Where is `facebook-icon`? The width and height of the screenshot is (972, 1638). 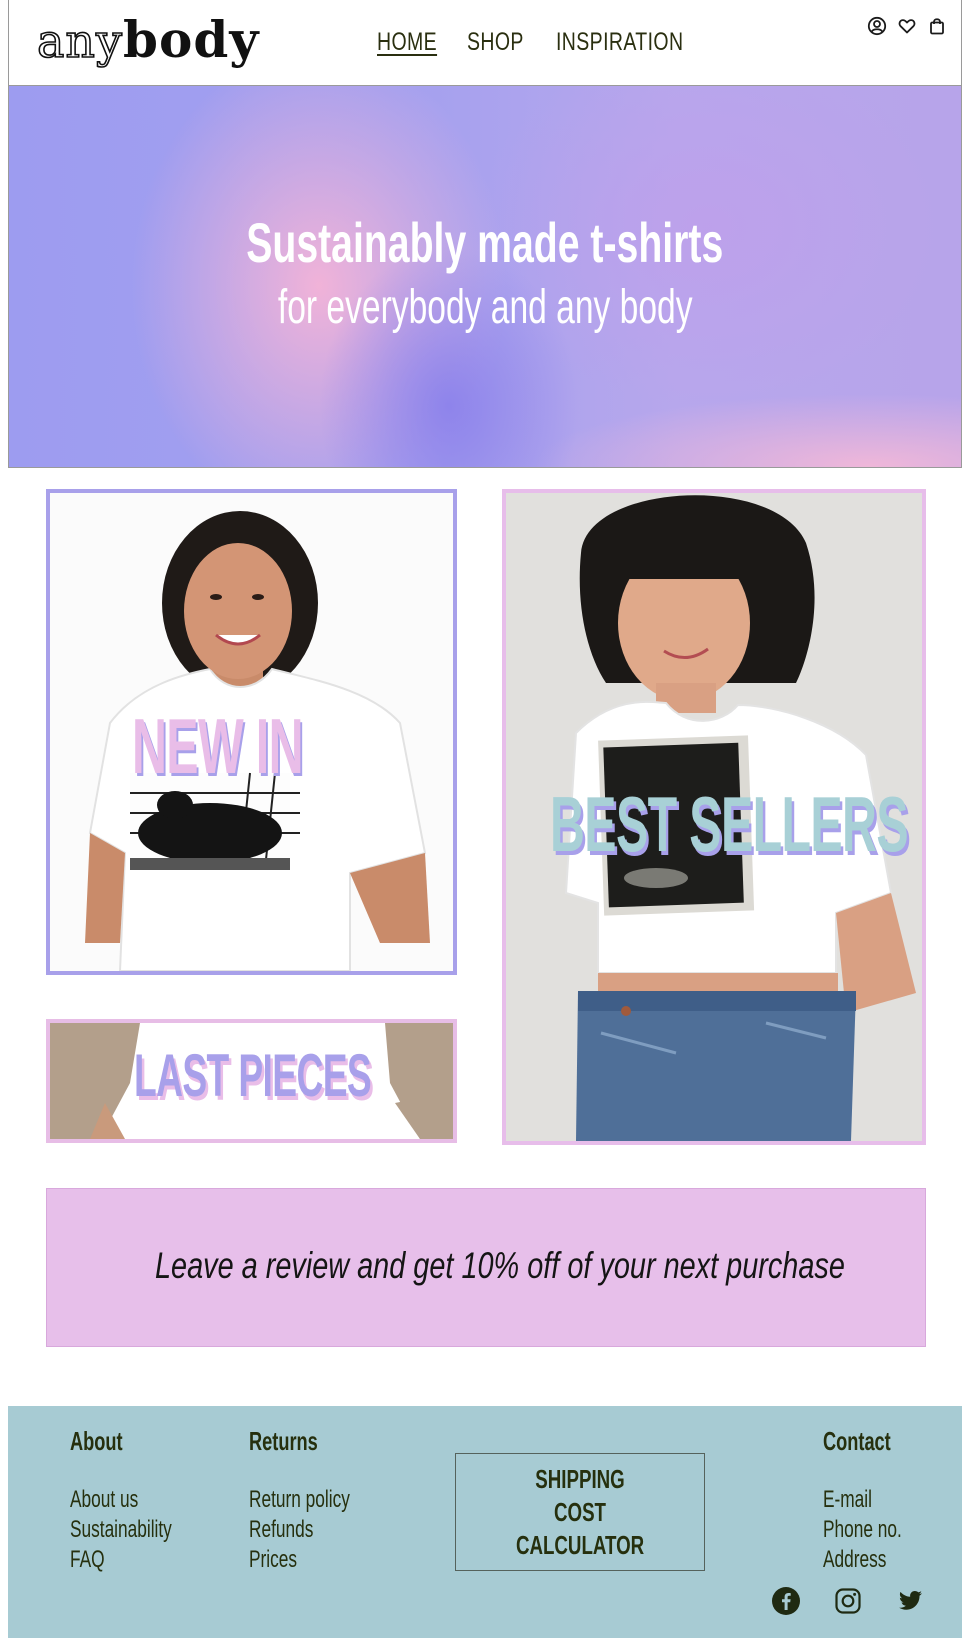 facebook-icon is located at coordinates (786, 1601).